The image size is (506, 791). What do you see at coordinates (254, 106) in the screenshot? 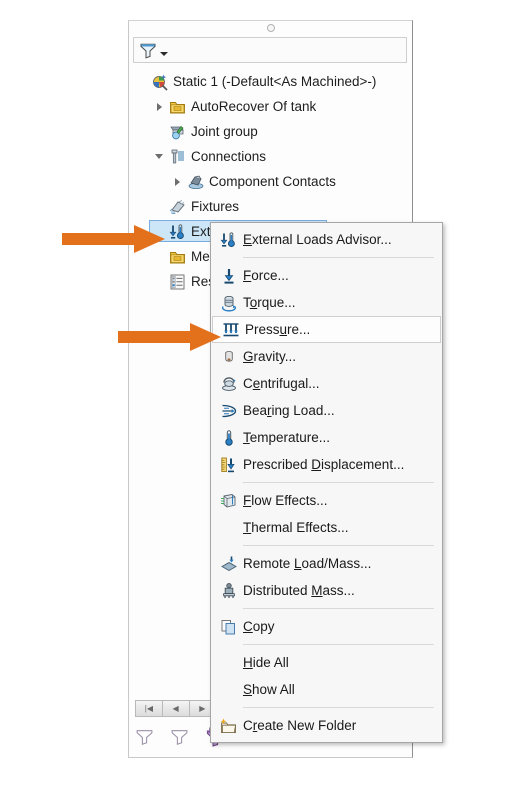
I see `tree-item-label: AutoRecover Of tank` at bounding box center [254, 106].